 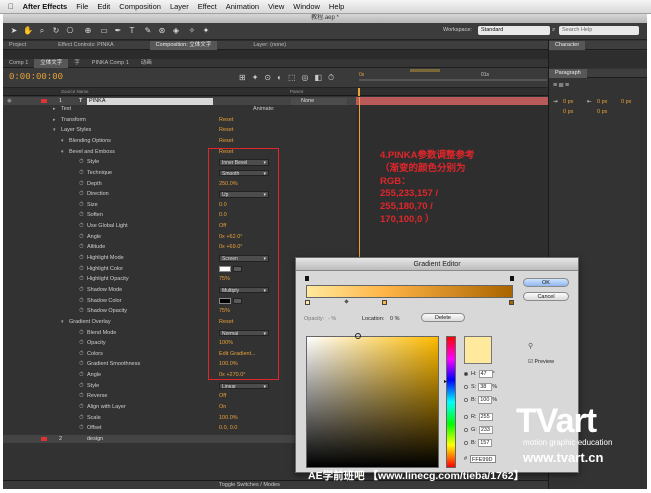 I want to click on tab-layer: Layer: (none), so click(x=269, y=45).